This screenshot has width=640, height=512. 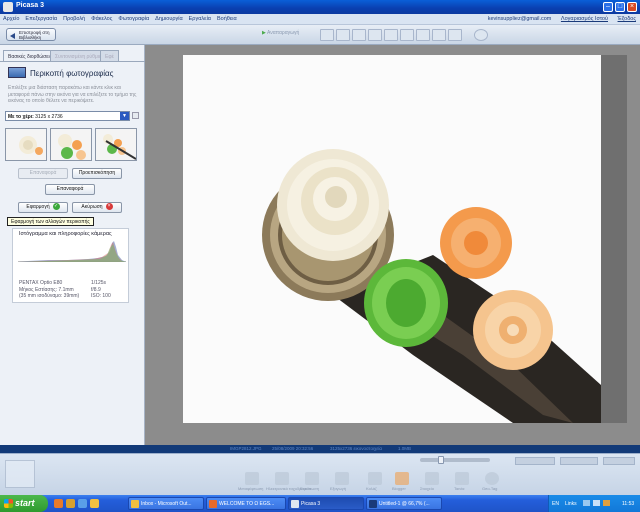 What do you see at coordinates (293, 448) in the screenshot?
I see `photo-date: 25/08/2009 20:32:56` at bounding box center [293, 448].